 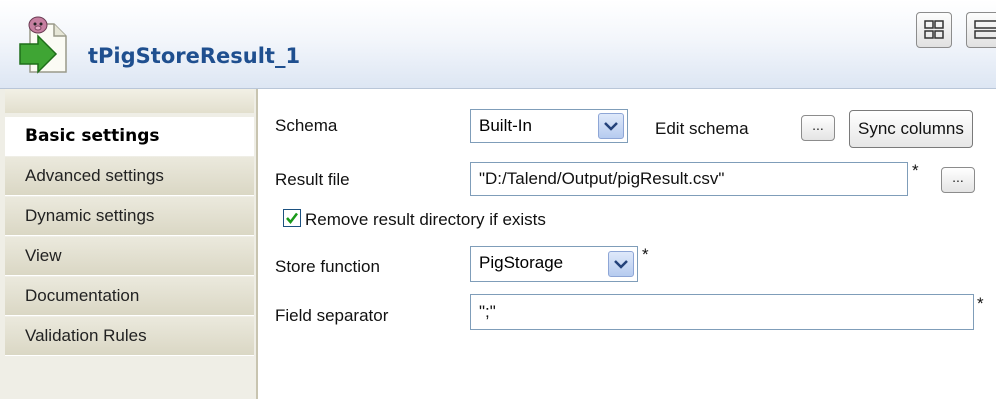 I want to click on remove-dir-checkbox, so click(x=292, y=218).